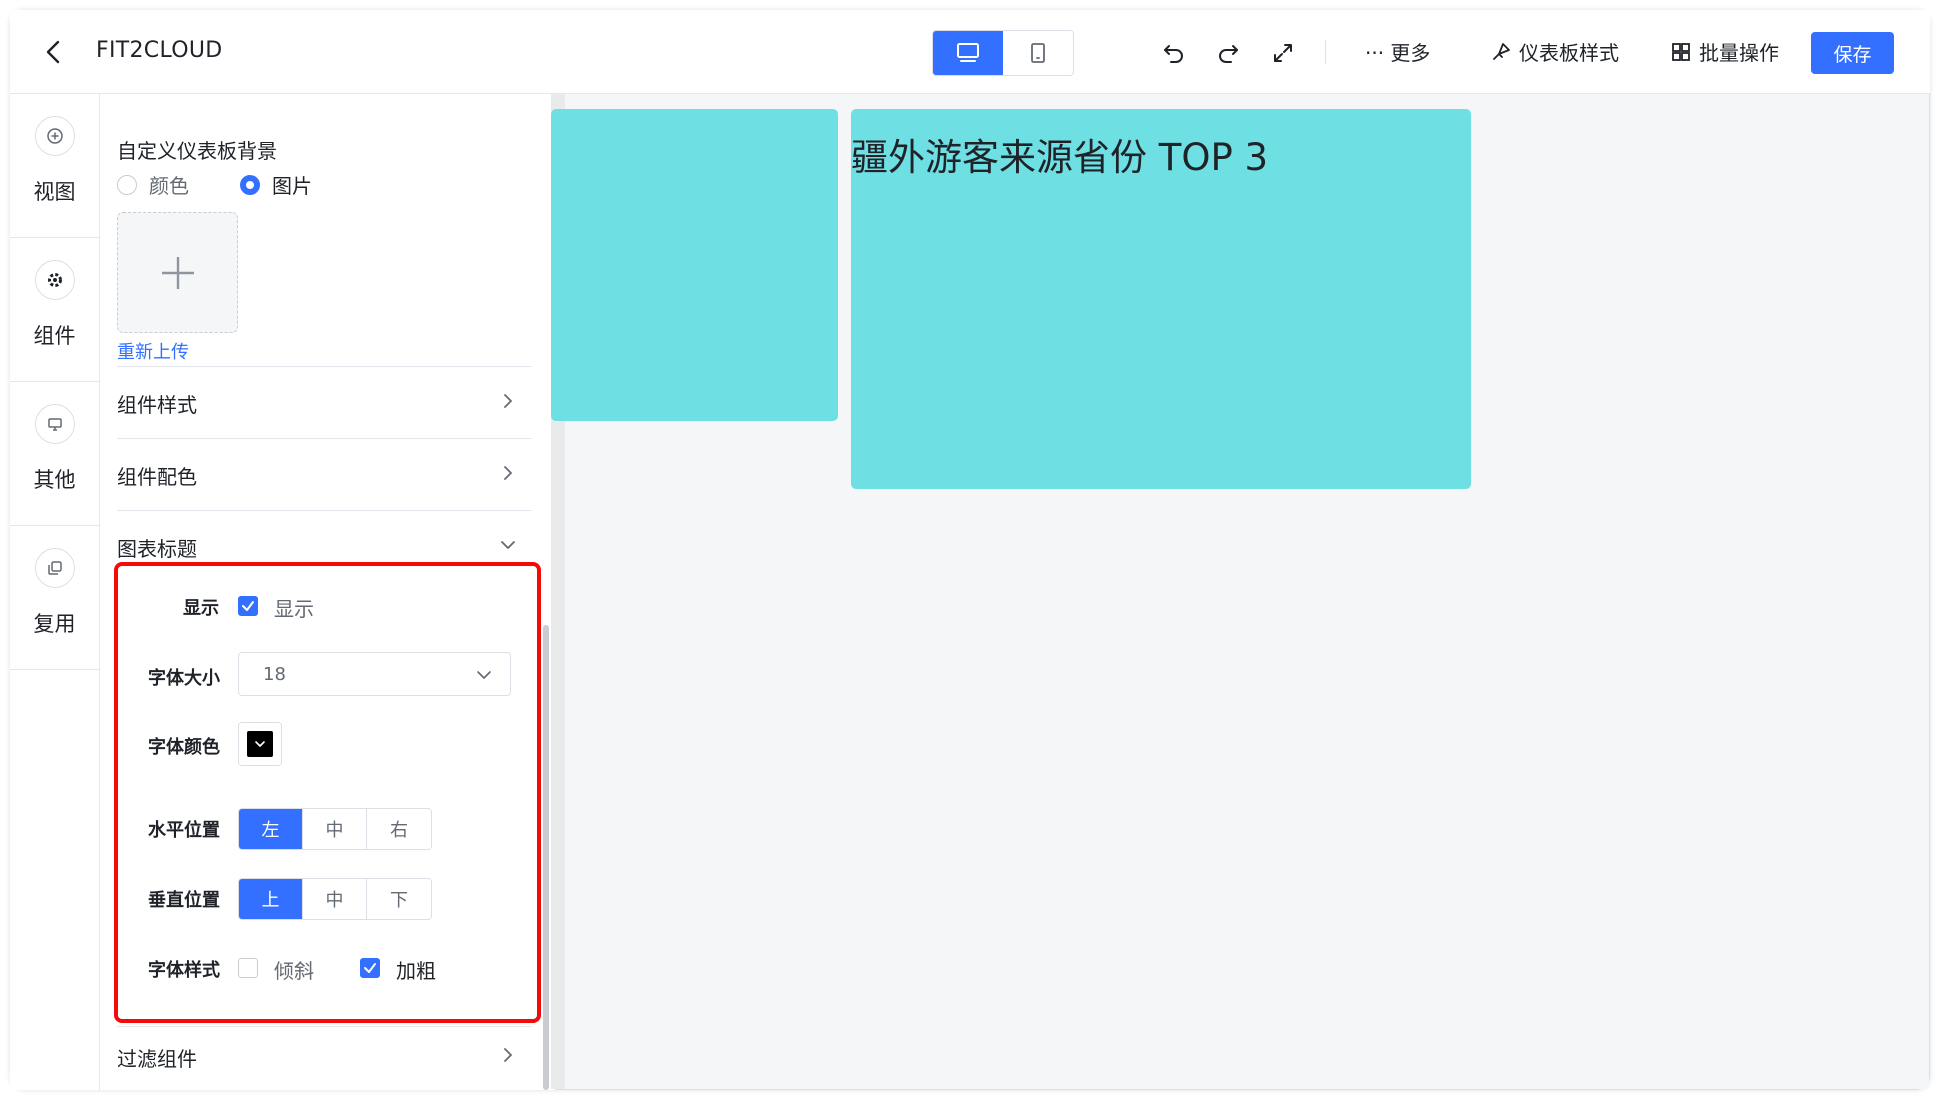 The height and width of the screenshot is (1100, 1940). Describe the element at coordinates (184, 747) in the screenshot. I see `font-color-label: 字体颜色` at that location.